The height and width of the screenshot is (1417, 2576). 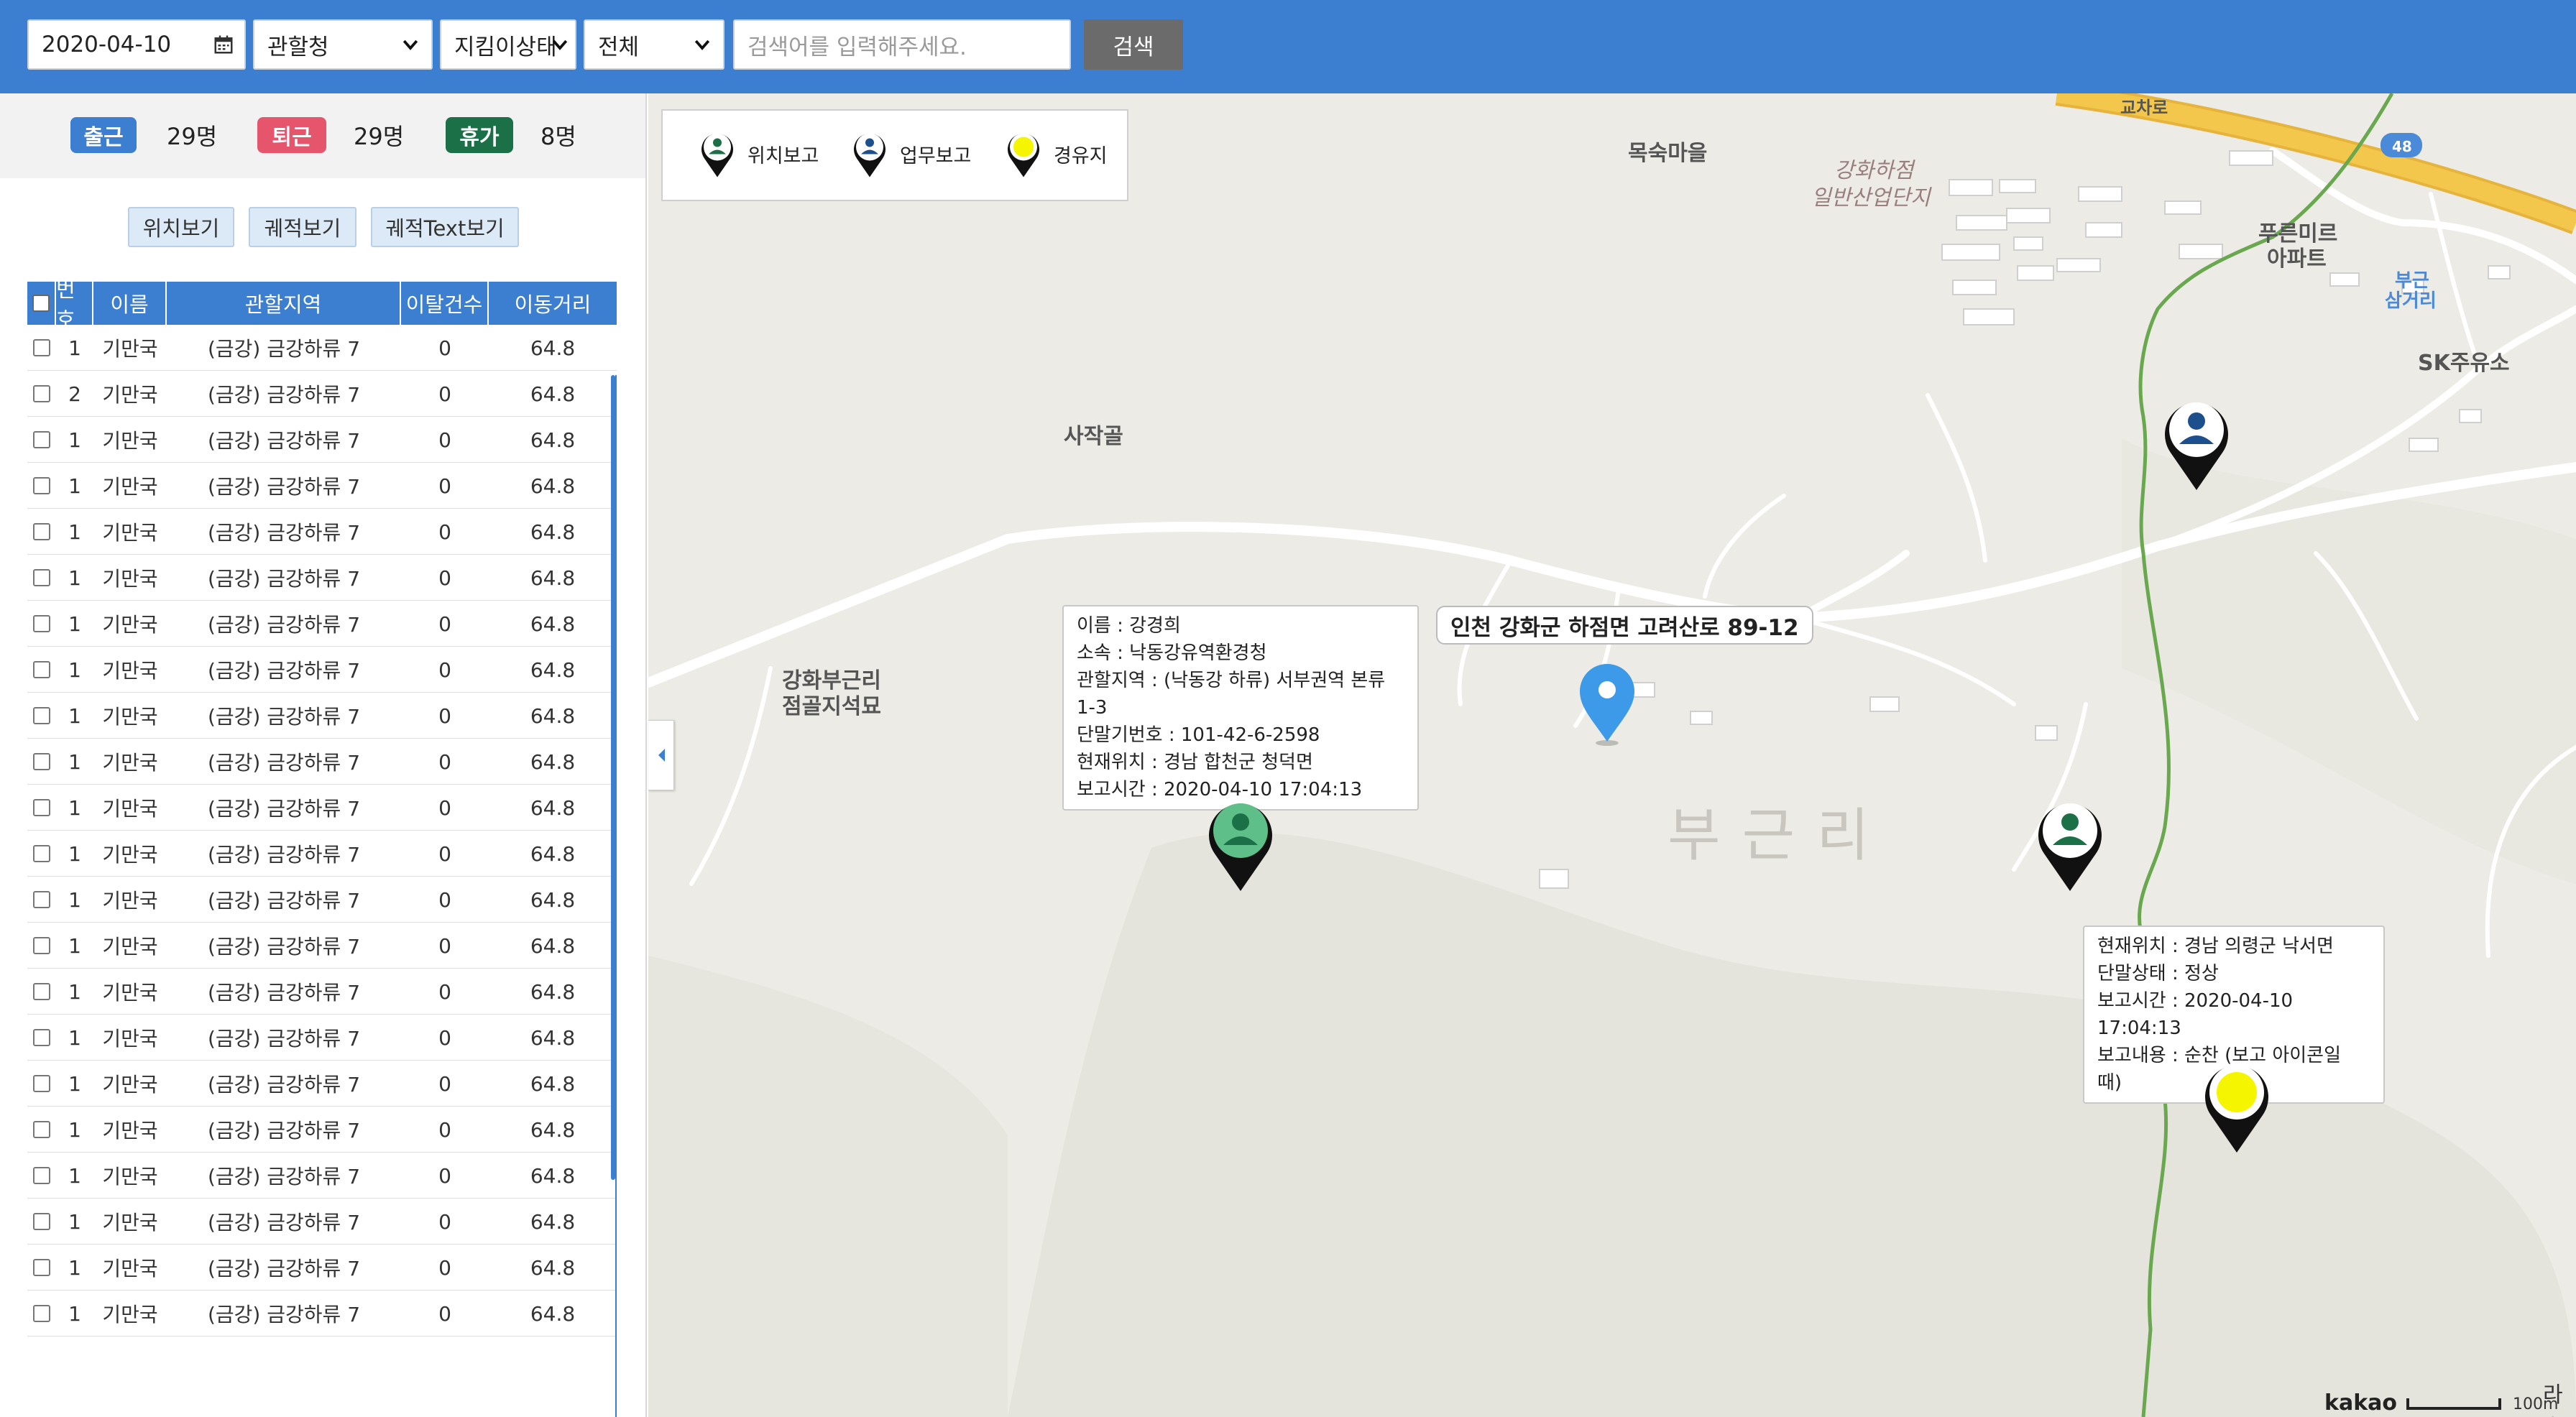 What do you see at coordinates (2297, 259) in the screenshot?
I see `place-apt-2: 아파트` at bounding box center [2297, 259].